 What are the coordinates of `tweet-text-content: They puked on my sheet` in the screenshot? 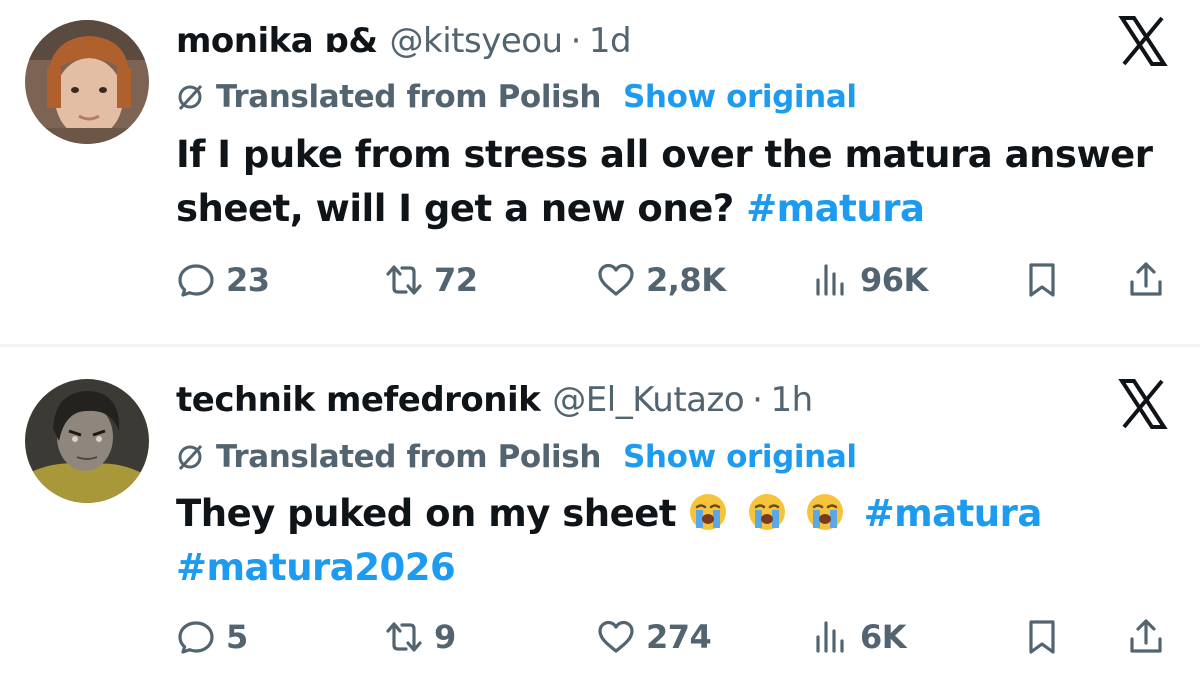 It's located at (426, 513).